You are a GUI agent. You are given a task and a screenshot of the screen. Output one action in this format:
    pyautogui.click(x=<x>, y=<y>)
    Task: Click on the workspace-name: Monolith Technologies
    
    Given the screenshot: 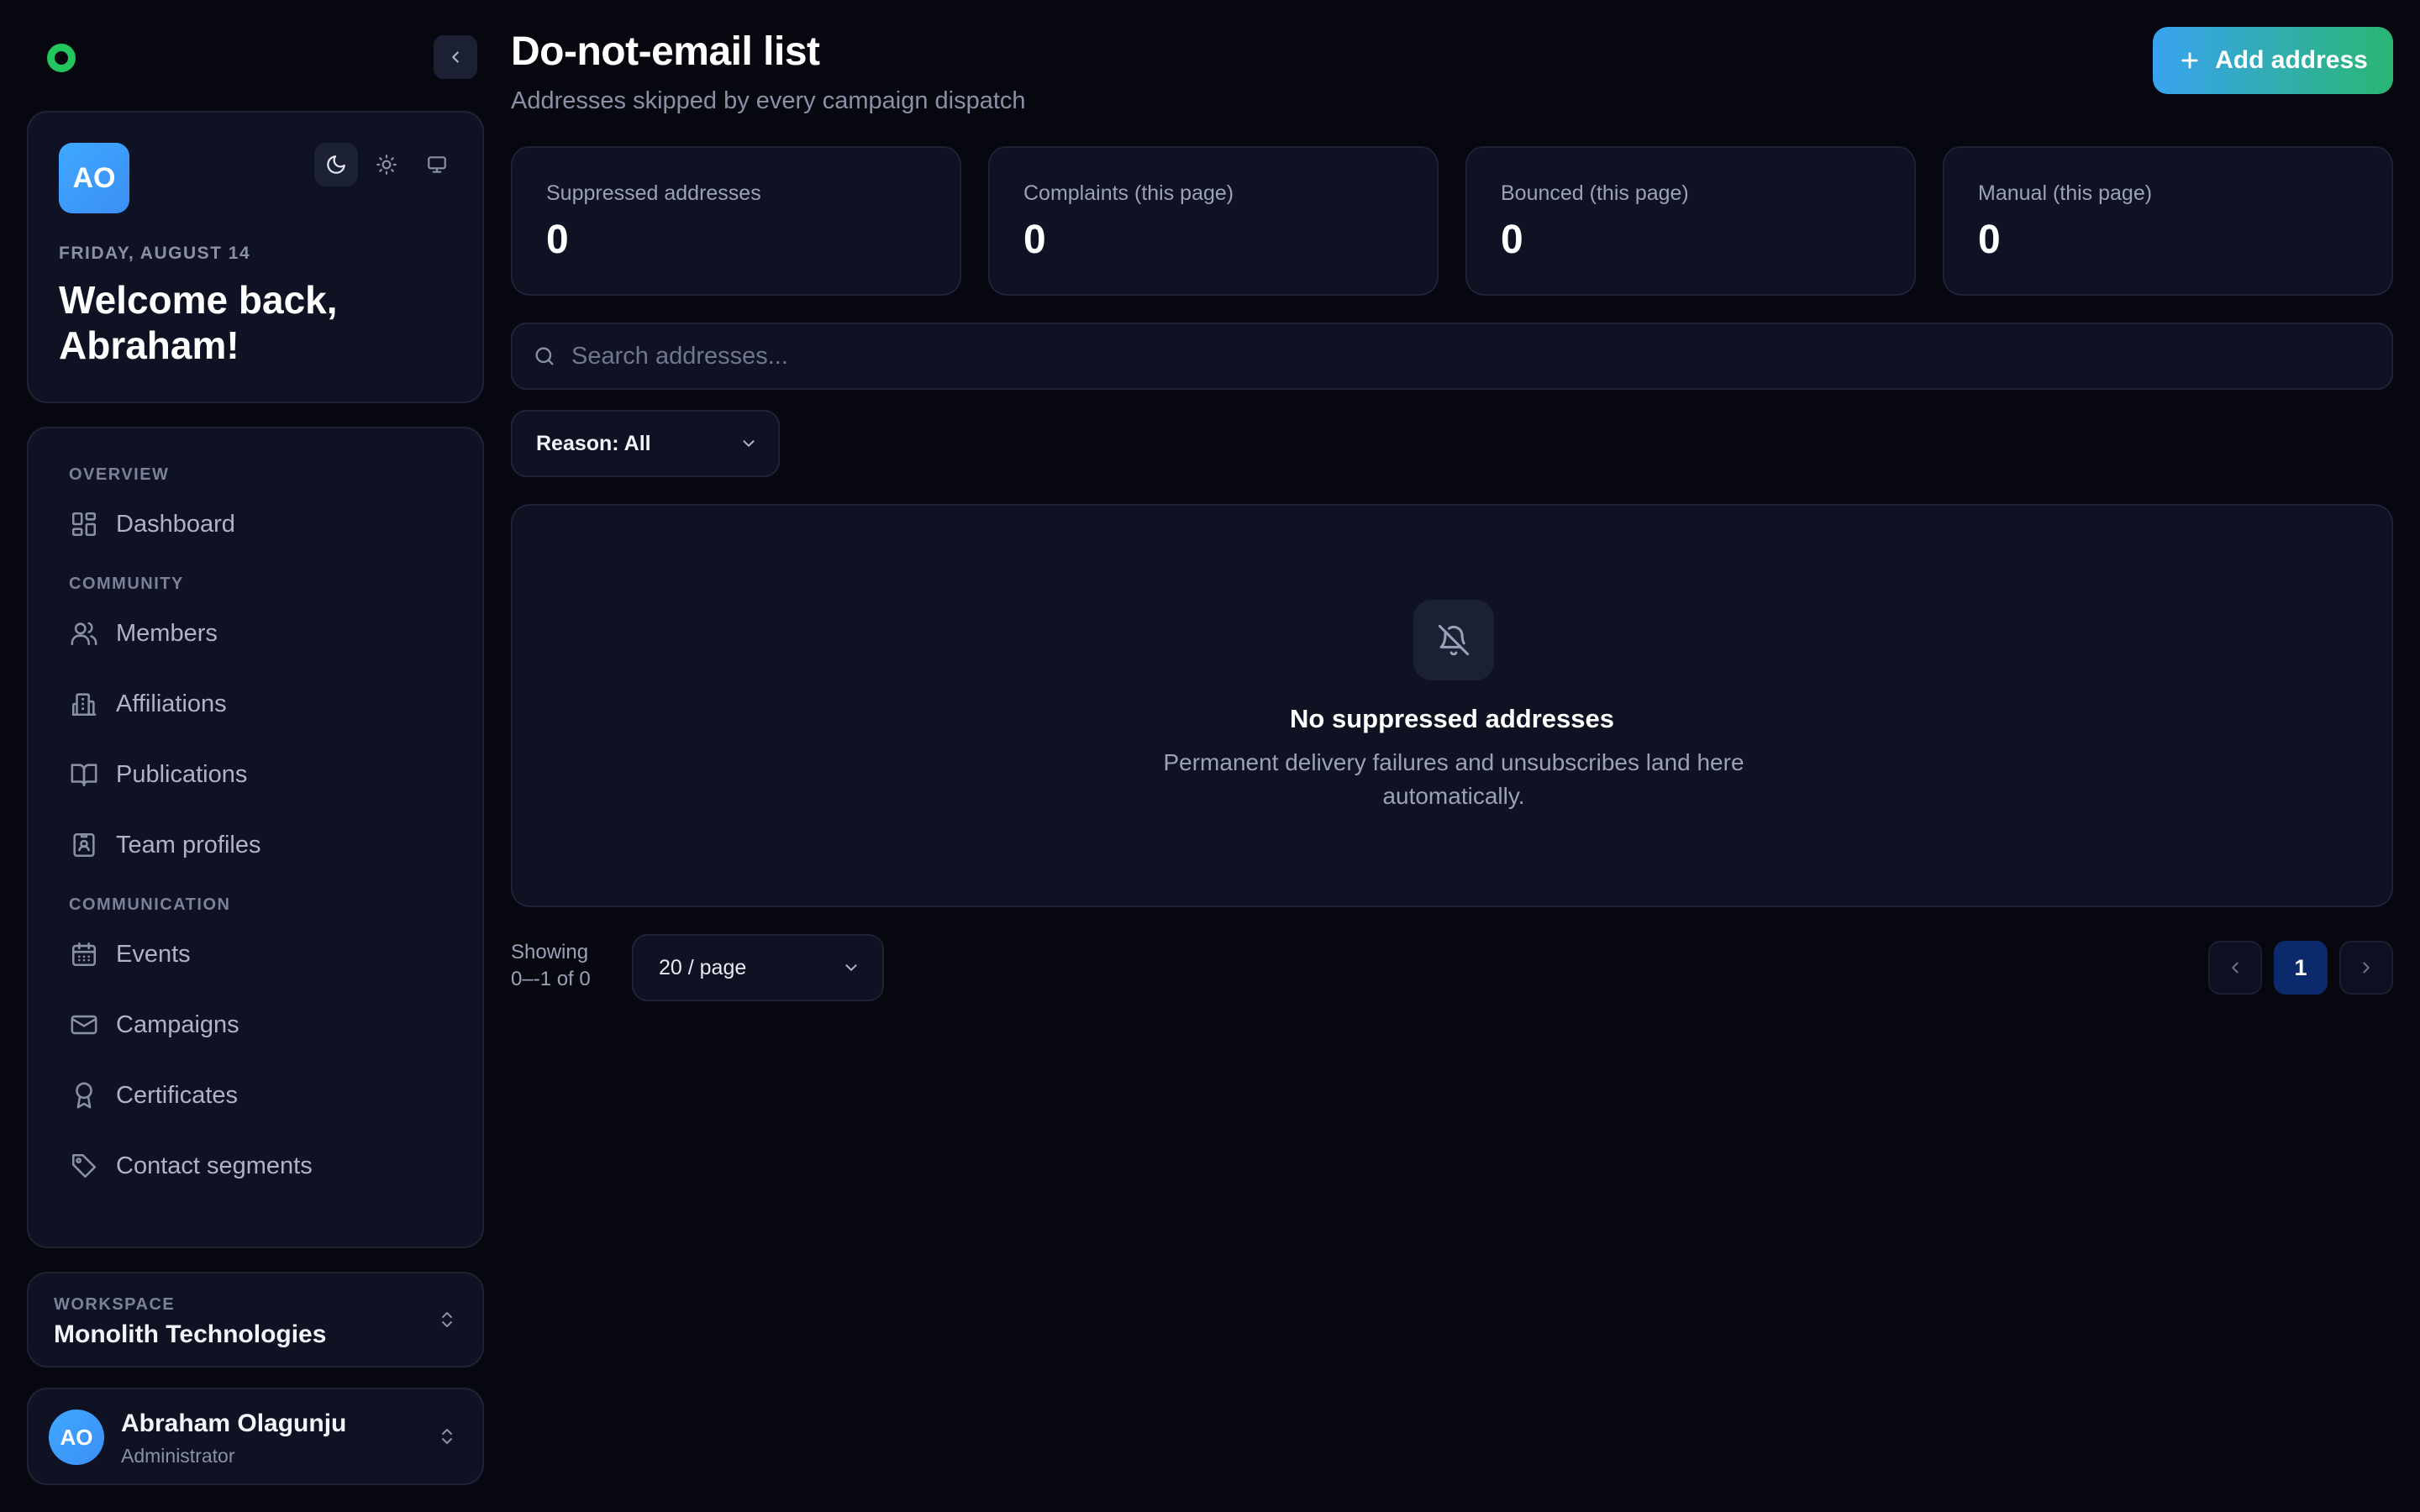 What is the action you would take?
    pyautogui.click(x=191, y=1334)
    